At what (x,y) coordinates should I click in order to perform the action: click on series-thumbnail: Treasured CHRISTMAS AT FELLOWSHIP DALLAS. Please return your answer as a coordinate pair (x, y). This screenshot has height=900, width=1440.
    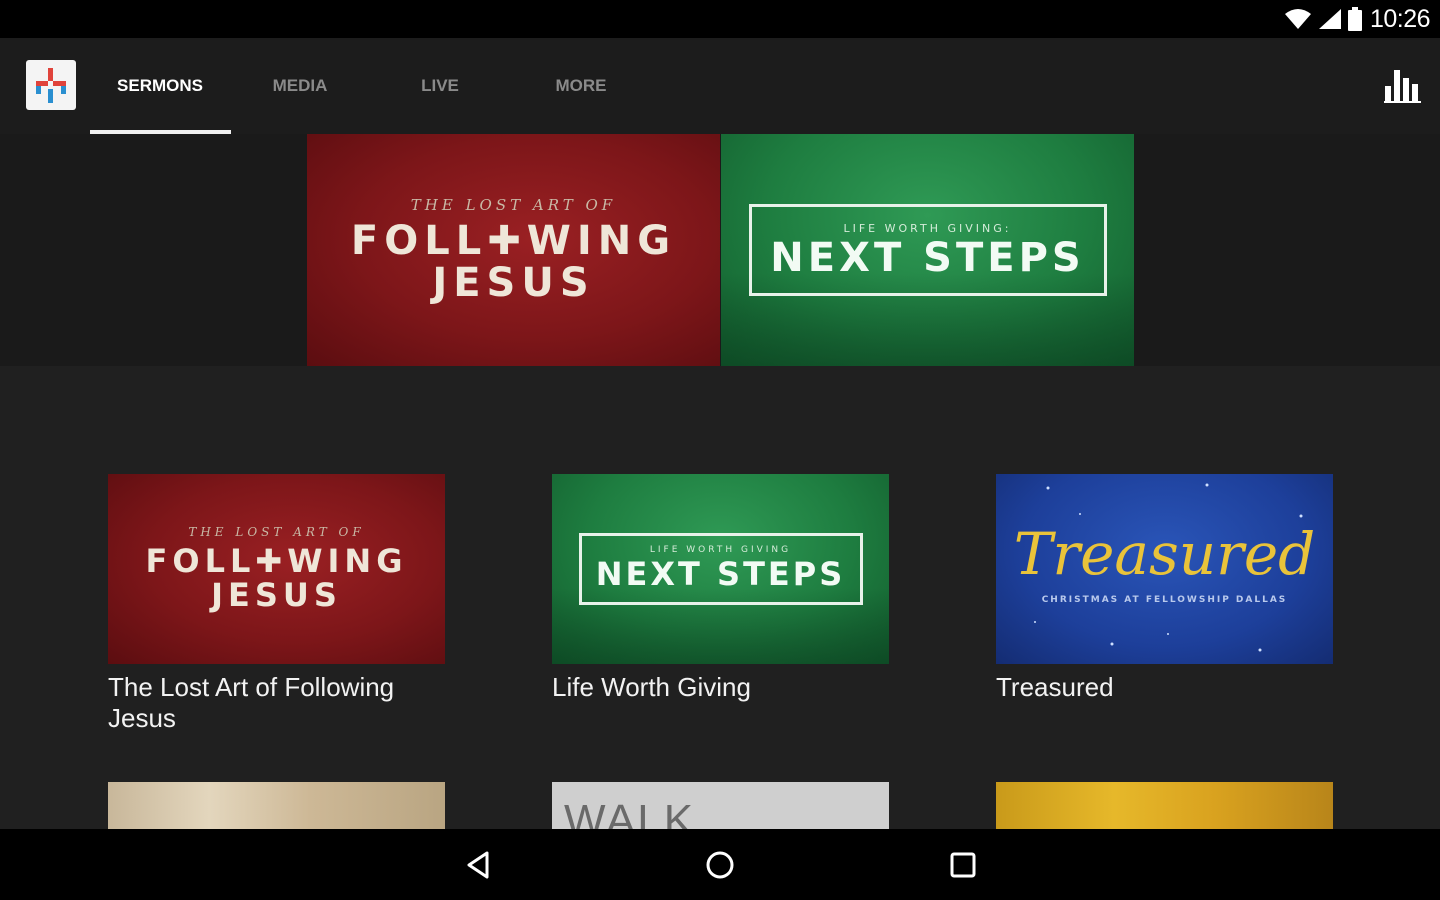
    Looking at the image, I should click on (1164, 569).